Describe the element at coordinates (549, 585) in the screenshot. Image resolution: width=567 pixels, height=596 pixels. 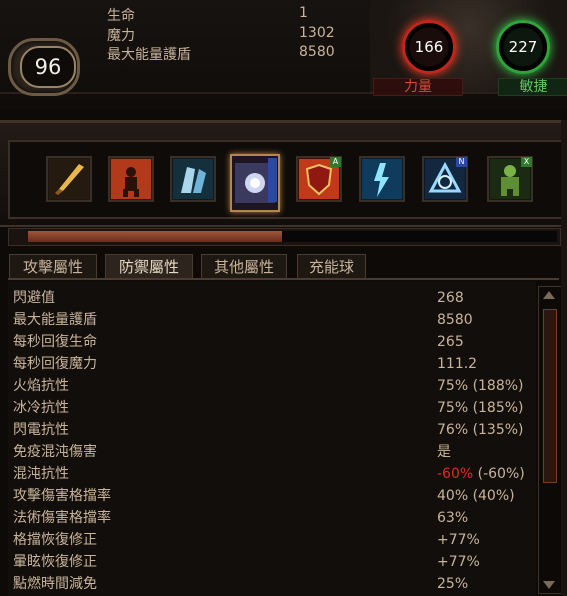
I see `scroll-down-arrow-icon` at that location.